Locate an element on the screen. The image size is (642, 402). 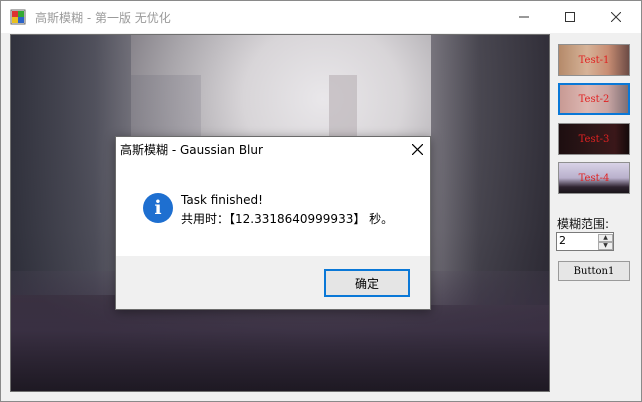
button1: Button1 is located at coordinates (594, 271).